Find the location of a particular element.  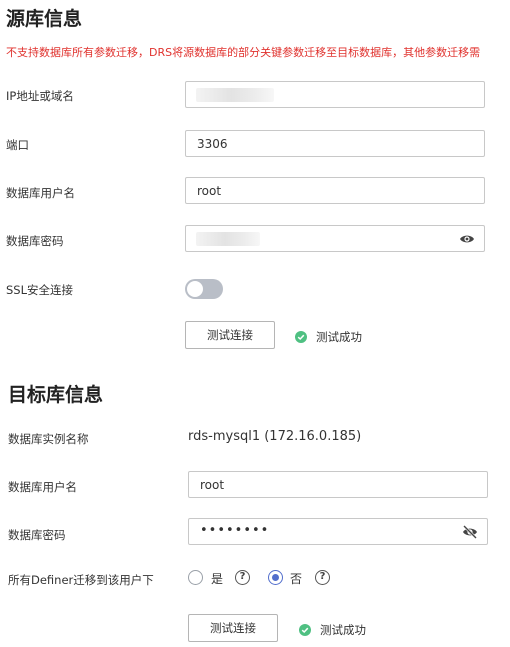

target-password-value: •••••••• is located at coordinates (235, 530).